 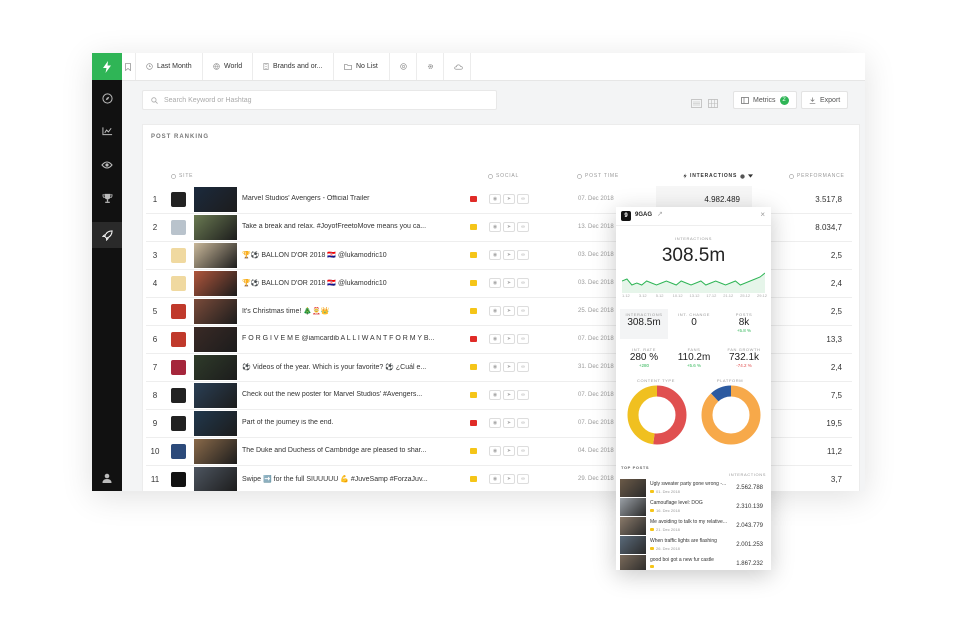 I want to click on list-filter: No List, so click(x=362, y=66).